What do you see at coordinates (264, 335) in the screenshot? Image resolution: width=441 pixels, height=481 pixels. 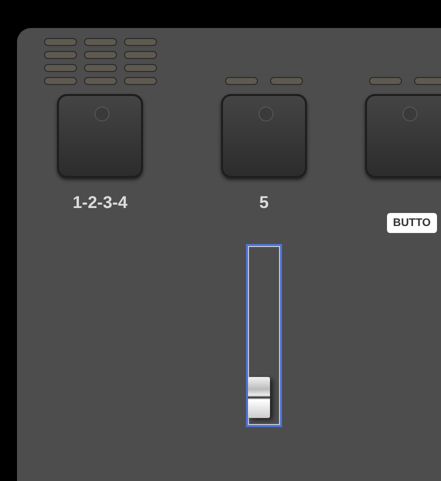 I see `fader-track` at bounding box center [264, 335].